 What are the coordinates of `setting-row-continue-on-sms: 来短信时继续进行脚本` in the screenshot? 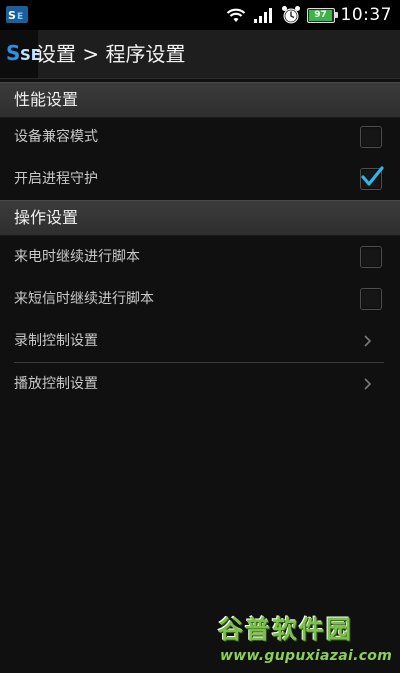 It's located at (200, 299).